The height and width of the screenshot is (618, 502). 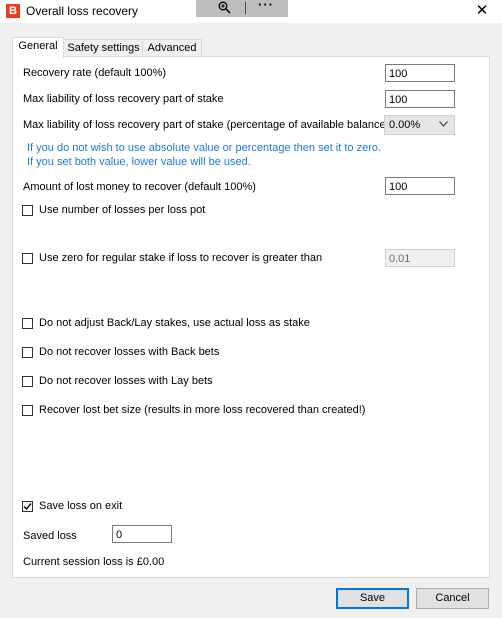 I want to click on overlay-toolbar: ···, so click(x=242, y=8).